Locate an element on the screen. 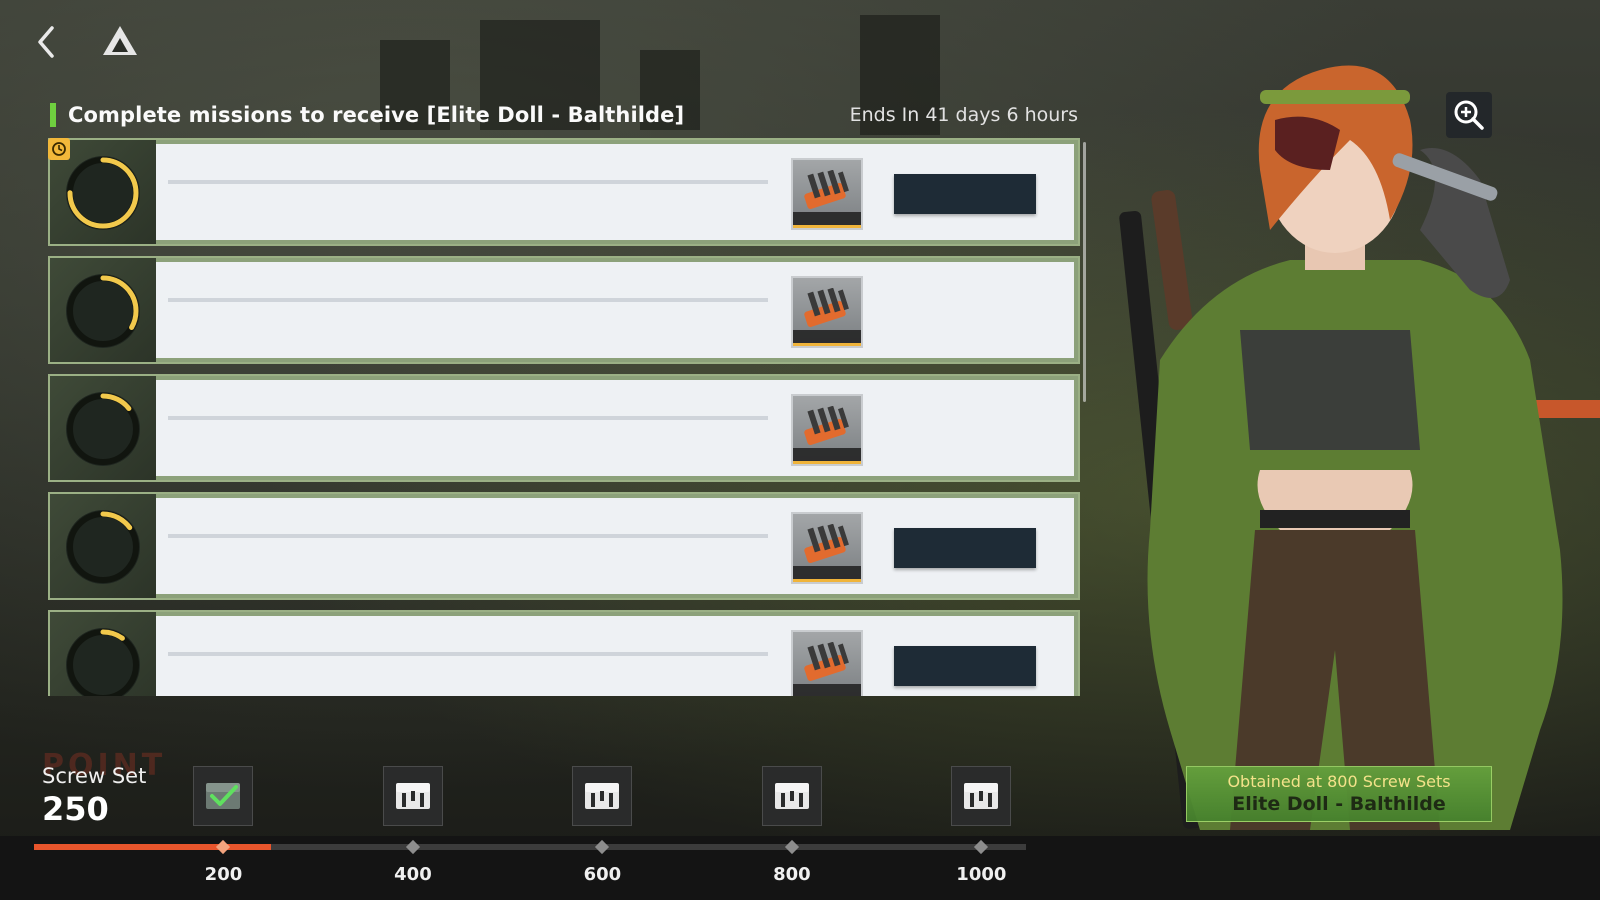  milestone-label: 1000 is located at coordinates (981, 874).